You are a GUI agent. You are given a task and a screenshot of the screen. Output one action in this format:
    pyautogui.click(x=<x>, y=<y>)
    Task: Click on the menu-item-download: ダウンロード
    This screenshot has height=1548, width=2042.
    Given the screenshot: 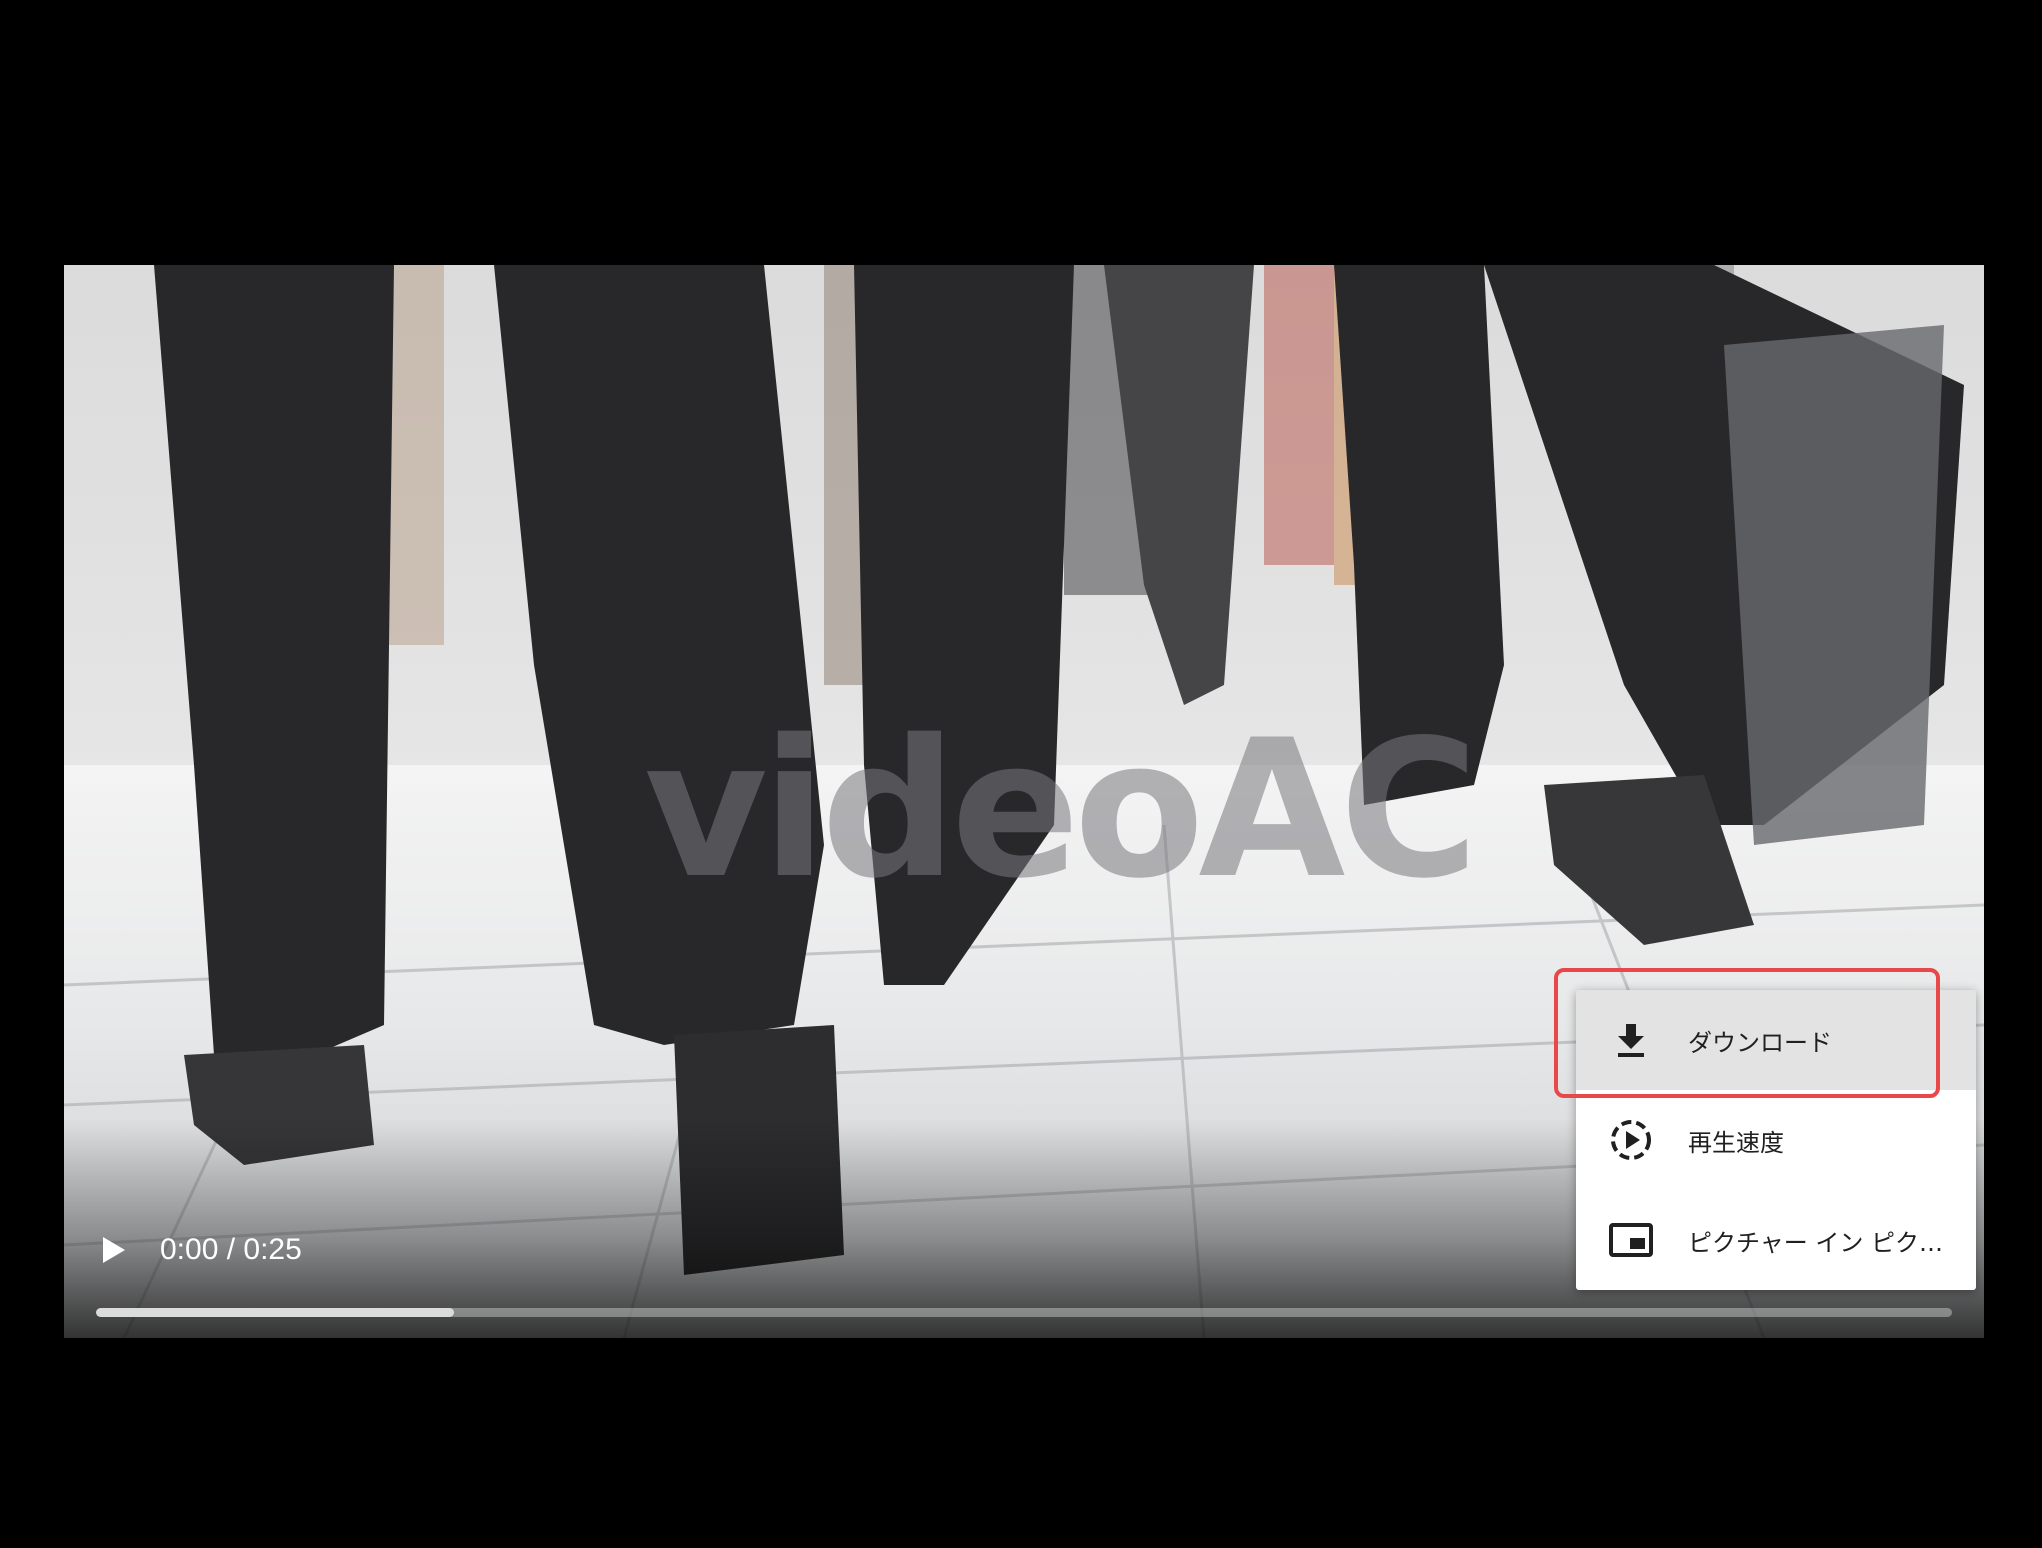 What is the action you would take?
    pyautogui.click(x=1776, y=1040)
    